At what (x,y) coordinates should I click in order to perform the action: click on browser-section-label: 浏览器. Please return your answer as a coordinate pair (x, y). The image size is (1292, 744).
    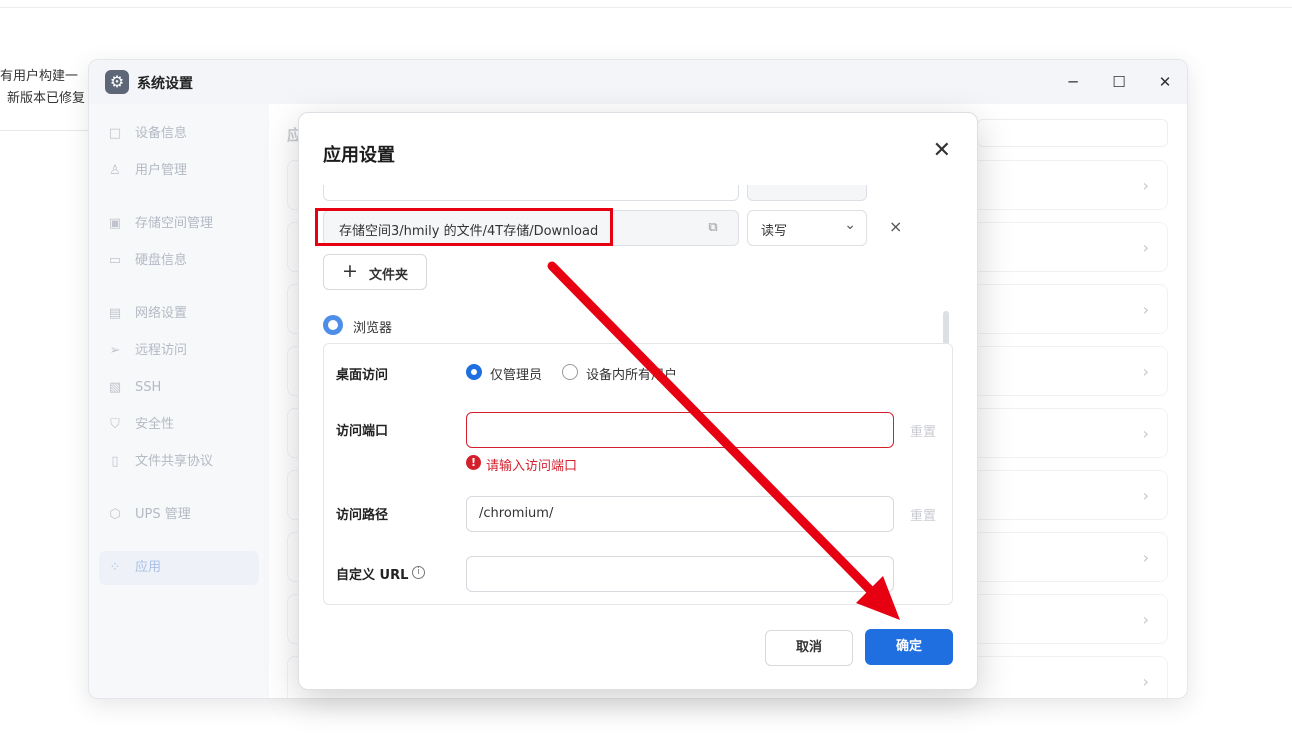
    Looking at the image, I should click on (373, 328).